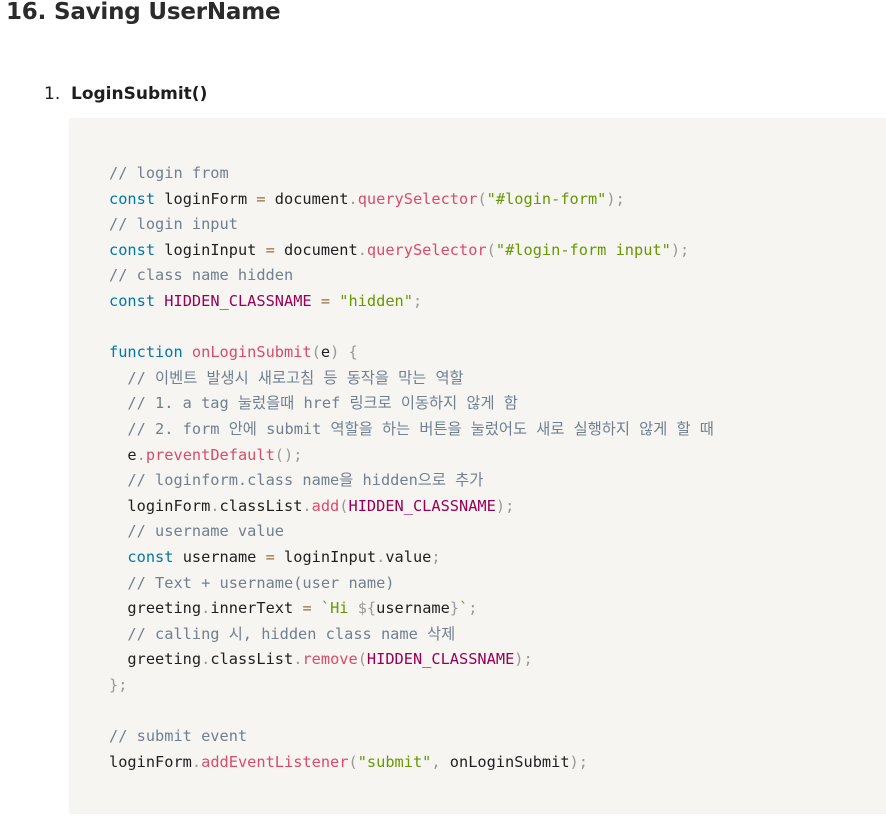 The height and width of the screenshot is (820, 886). I want to click on list-item-title: LoginSubmit(), so click(139, 94).